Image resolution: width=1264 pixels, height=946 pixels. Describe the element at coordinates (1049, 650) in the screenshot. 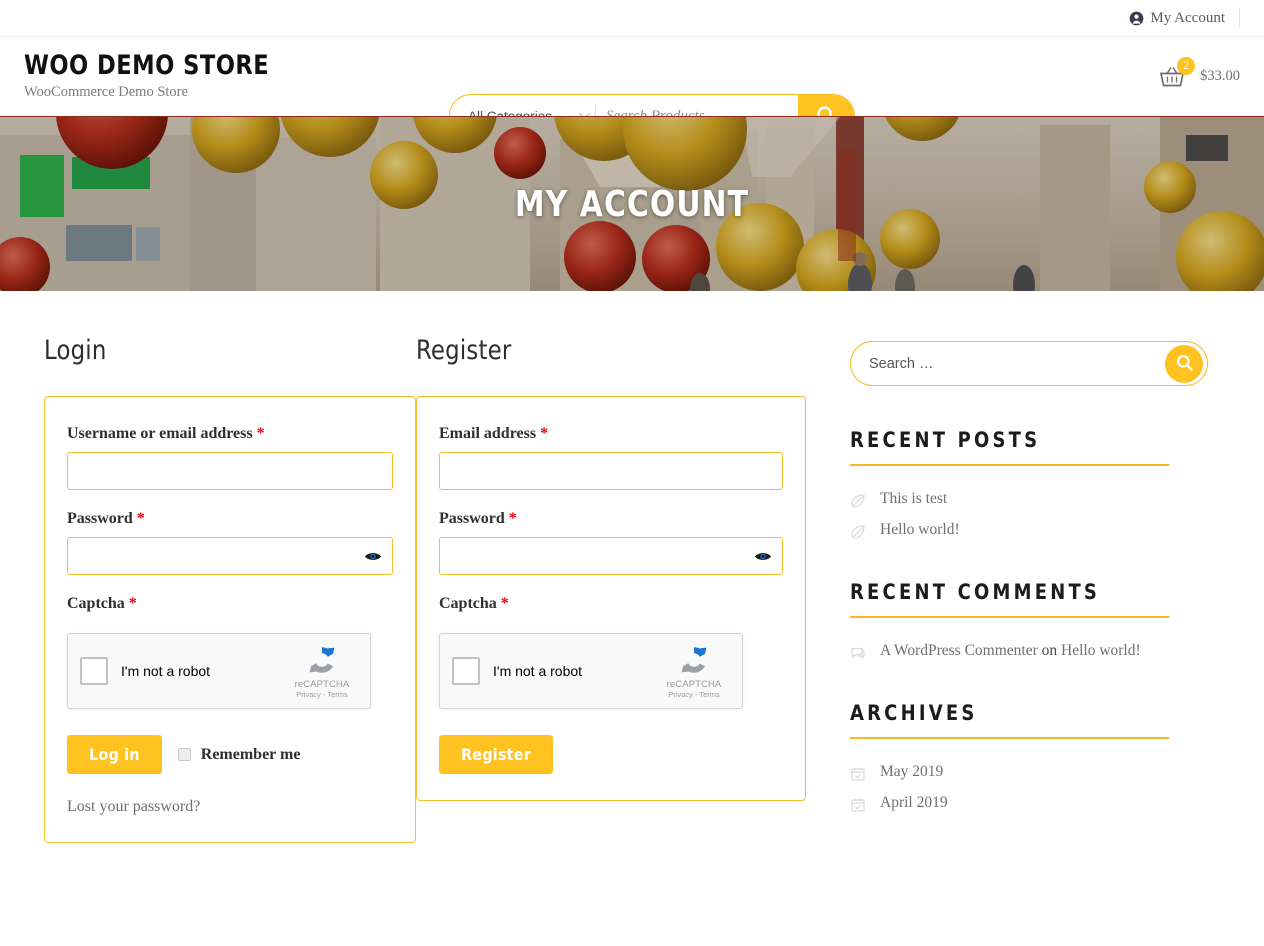

I see `comment-on-text: on` at that location.